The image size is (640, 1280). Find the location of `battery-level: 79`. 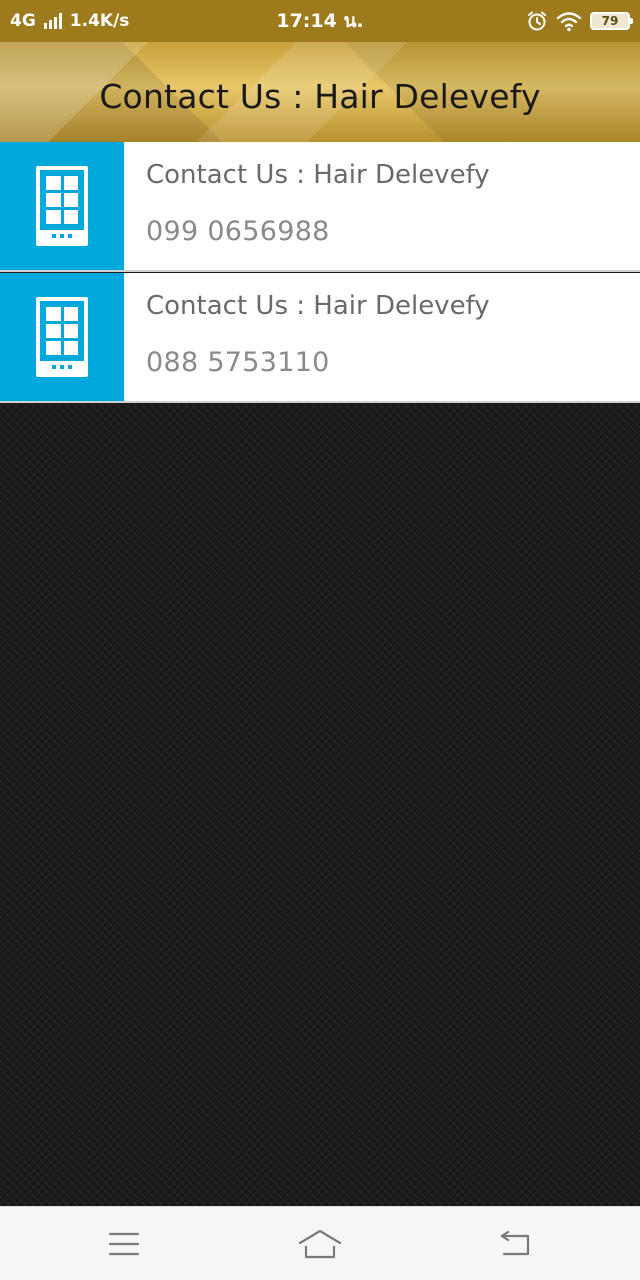

battery-level: 79 is located at coordinates (610, 21).